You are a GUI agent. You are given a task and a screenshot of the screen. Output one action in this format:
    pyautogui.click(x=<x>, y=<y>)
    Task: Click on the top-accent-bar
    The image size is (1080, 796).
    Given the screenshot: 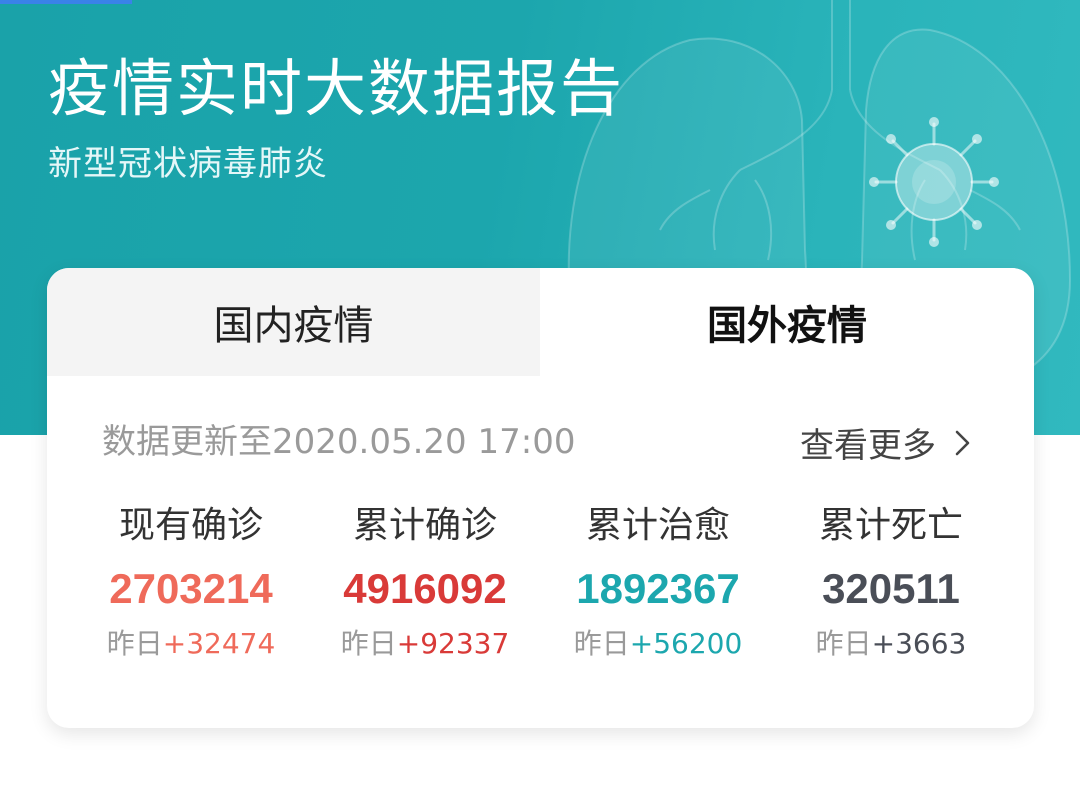 What is the action you would take?
    pyautogui.click(x=66, y=2)
    